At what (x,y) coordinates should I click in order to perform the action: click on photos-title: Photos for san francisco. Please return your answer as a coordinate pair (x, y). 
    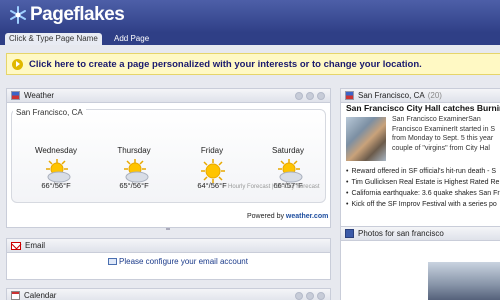
    Looking at the image, I should click on (401, 233).